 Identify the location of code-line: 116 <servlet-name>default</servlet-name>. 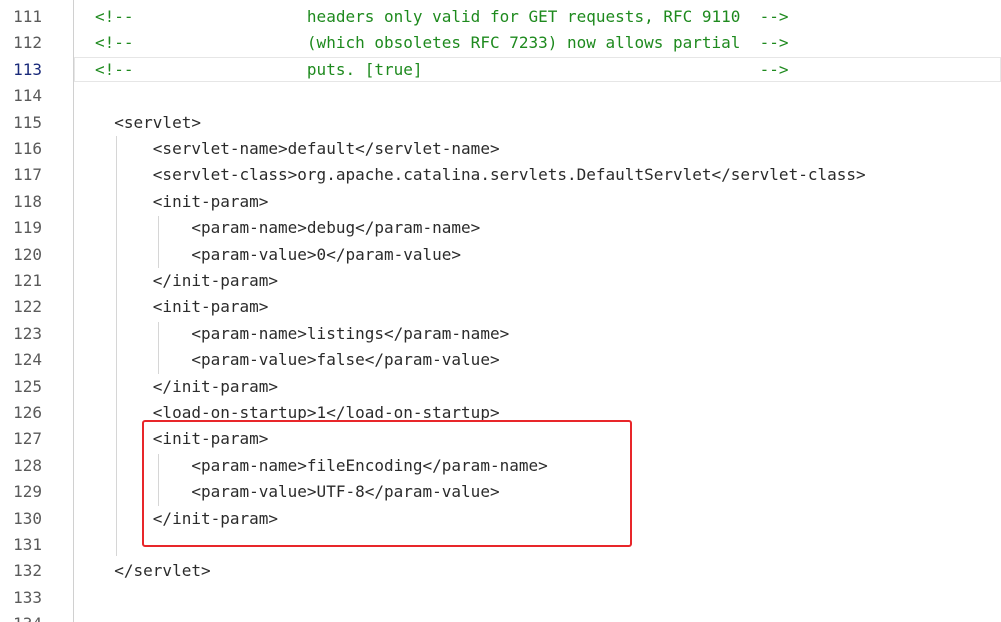
(500, 149).